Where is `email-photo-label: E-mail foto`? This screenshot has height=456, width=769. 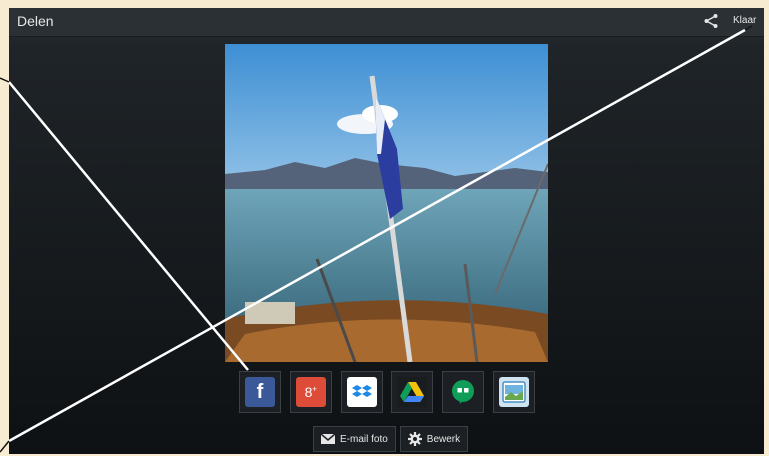 email-photo-label: E-mail foto is located at coordinates (364, 439).